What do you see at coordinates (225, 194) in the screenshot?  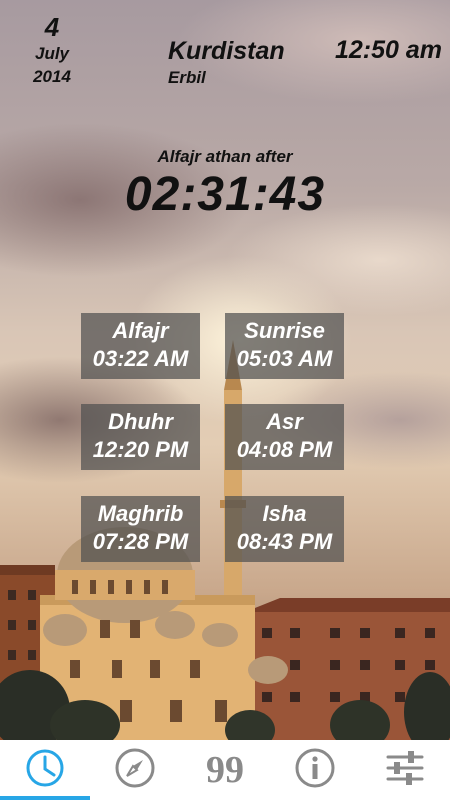 I see `next-prayer-countdown: 02:31:43` at bounding box center [225, 194].